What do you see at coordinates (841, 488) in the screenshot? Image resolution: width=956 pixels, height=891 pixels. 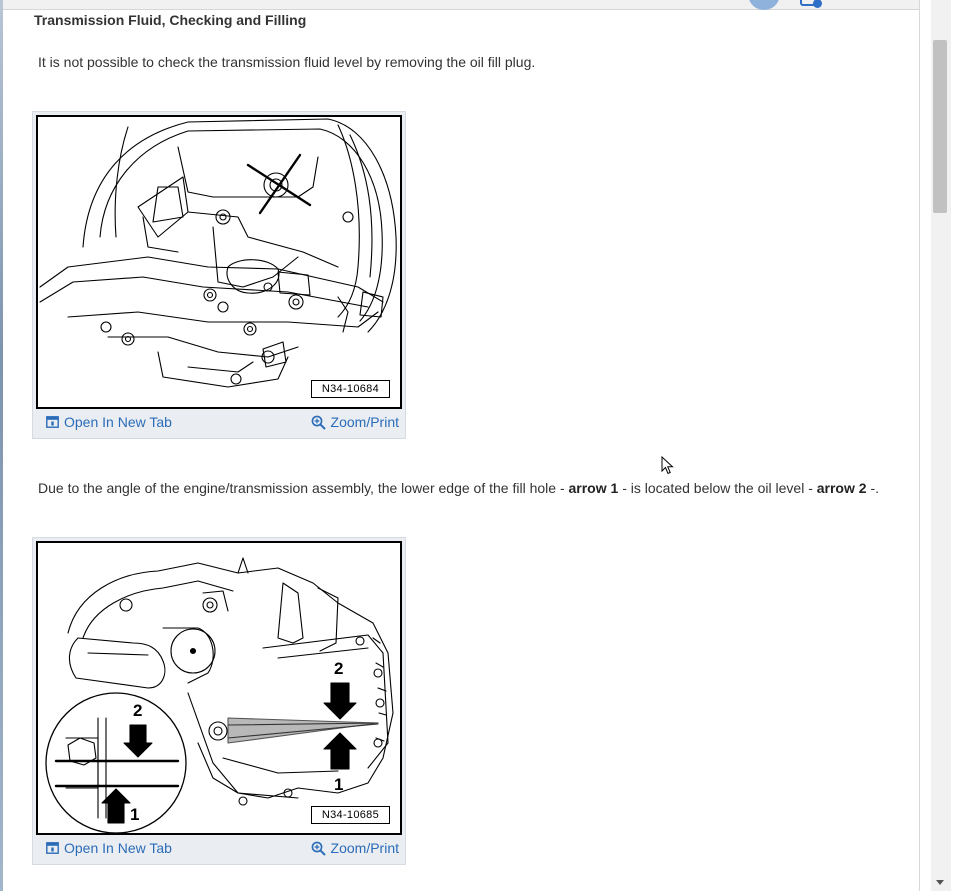 I see `arrow-2-ref: arrow 2` at bounding box center [841, 488].